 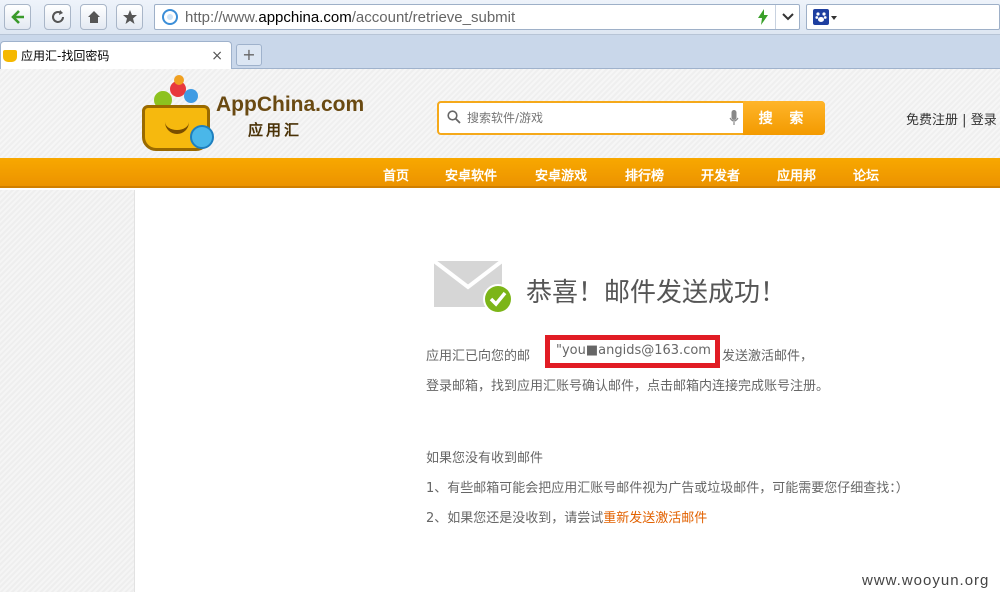 What do you see at coordinates (720, 174) in the screenshot?
I see `nav-item-developers: 开发者` at bounding box center [720, 174].